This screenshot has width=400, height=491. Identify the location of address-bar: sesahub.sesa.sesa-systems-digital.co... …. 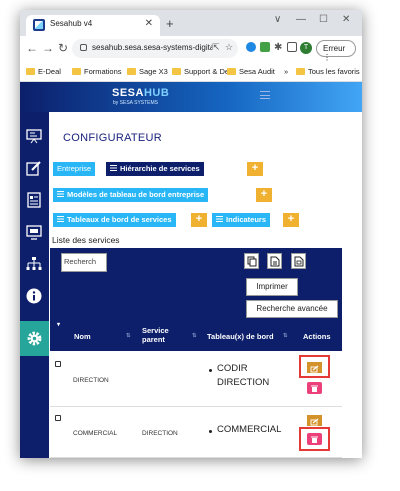
(155, 48).